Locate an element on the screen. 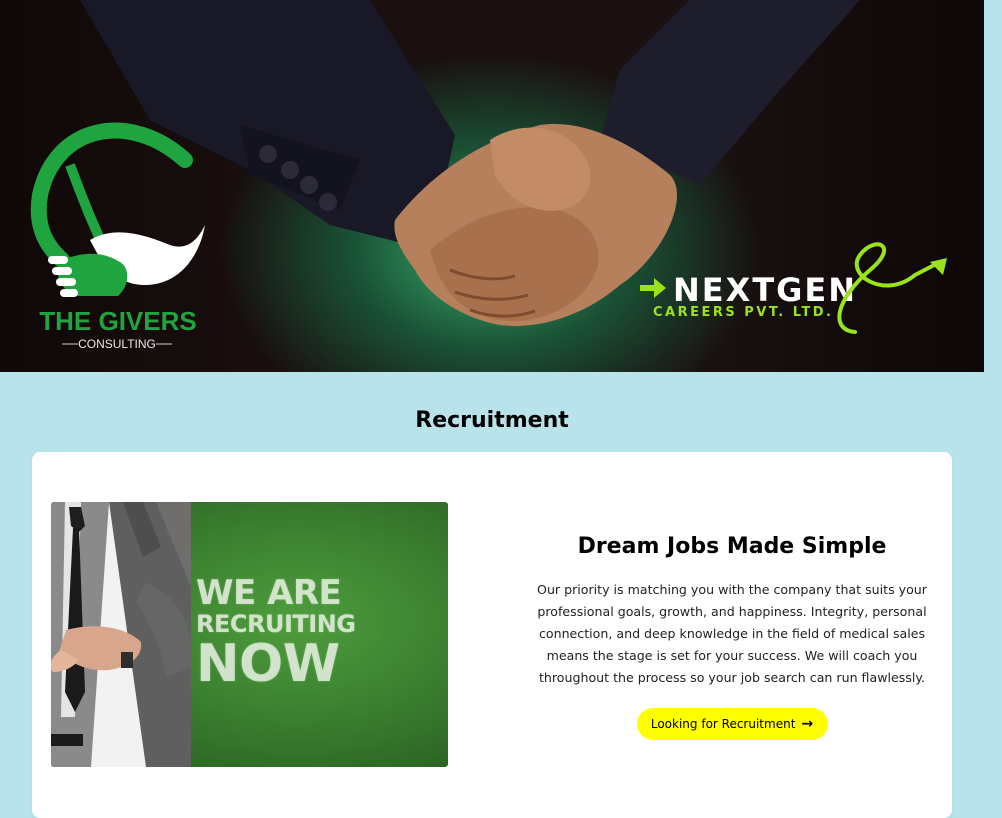  arrow-right-icon: → is located at coordinates (807, 724).